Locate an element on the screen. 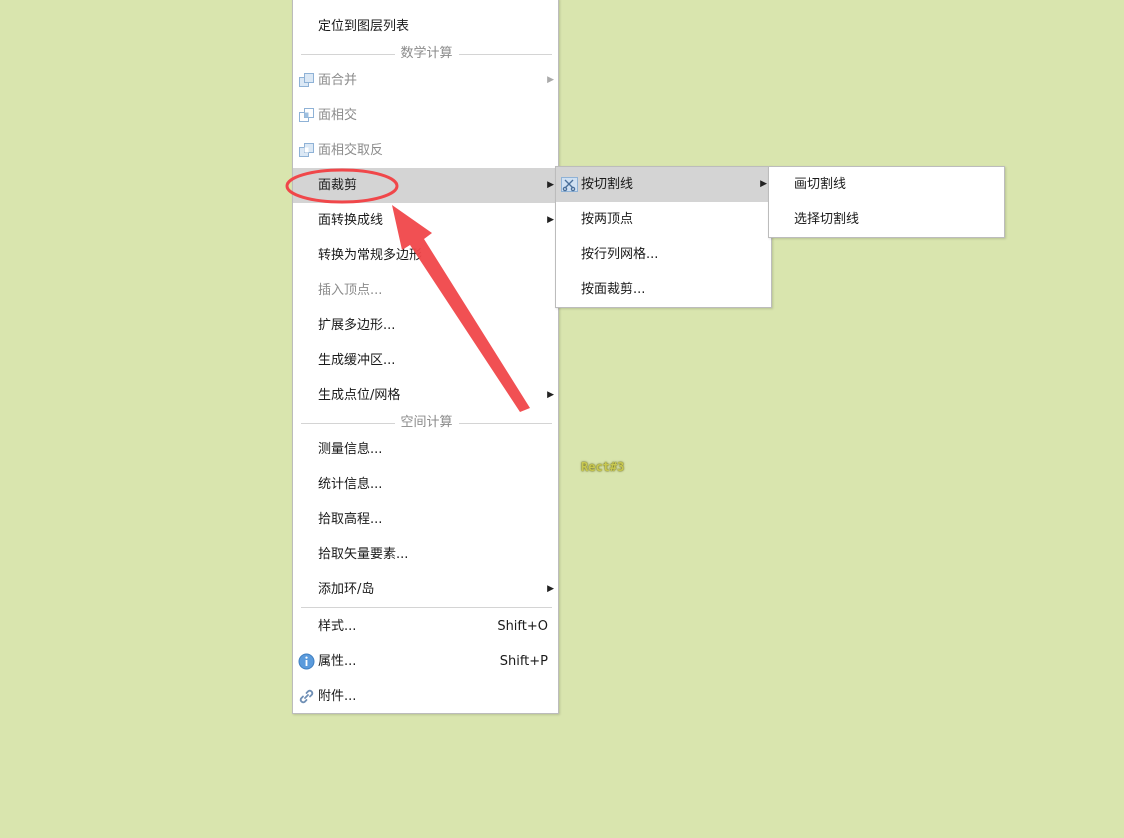  menu-item-label: 面相交取反 is located at coordinates (351, 150).